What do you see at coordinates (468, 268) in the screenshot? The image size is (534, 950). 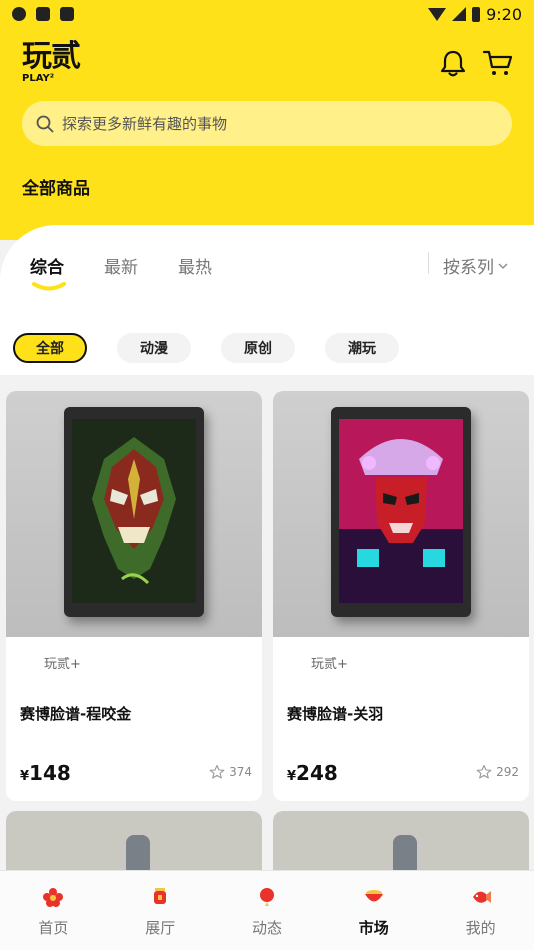 I see `series-filter-label: 按系列` at bounding box center [468, 268].